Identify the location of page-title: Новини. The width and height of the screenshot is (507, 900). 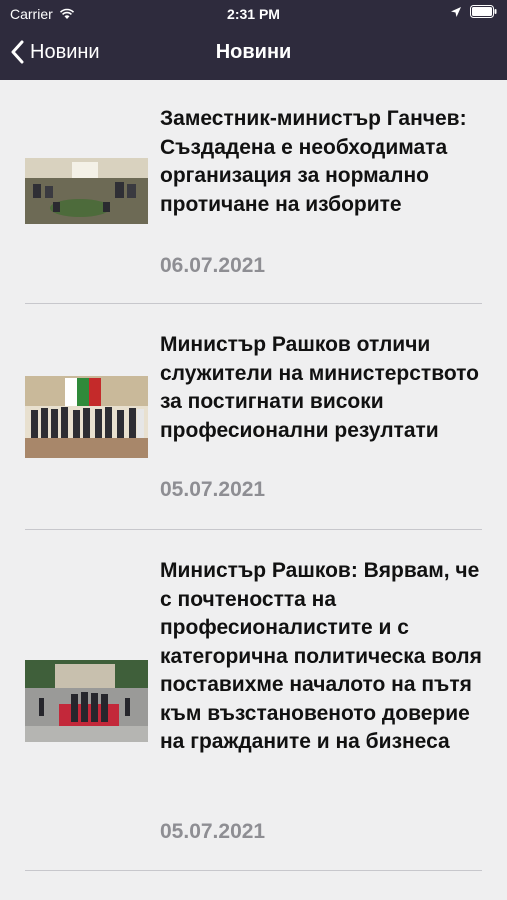
(253, 52).